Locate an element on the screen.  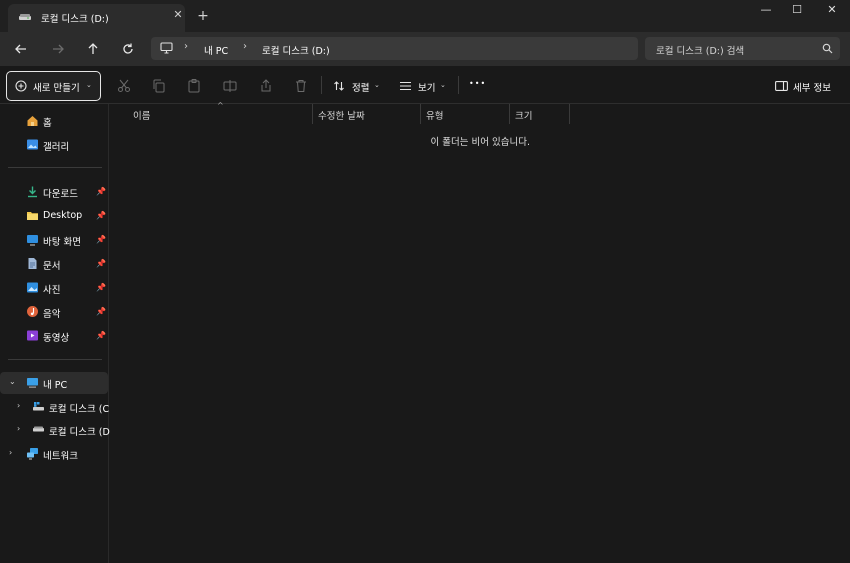
sidebar-item-network: › 네트워크 is located at coordinates (54, 454).